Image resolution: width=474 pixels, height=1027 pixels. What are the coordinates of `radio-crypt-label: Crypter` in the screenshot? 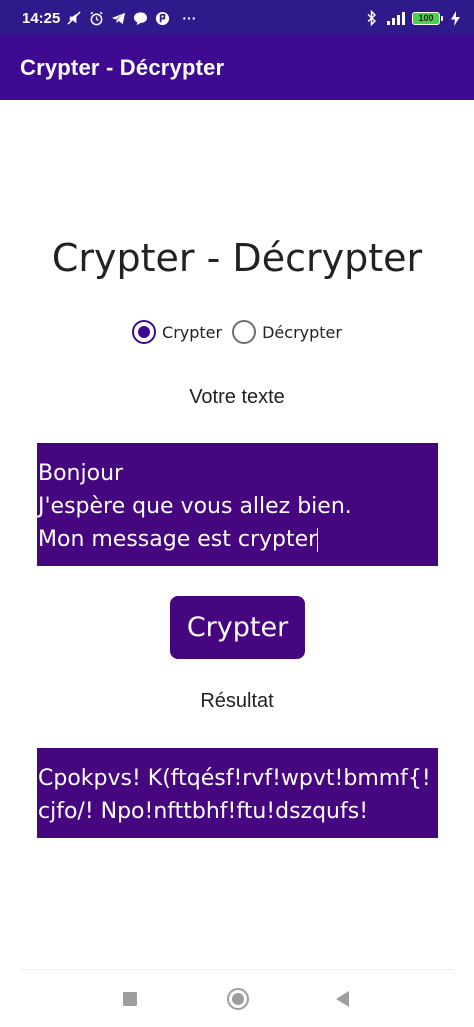 It's located at (192, 332).